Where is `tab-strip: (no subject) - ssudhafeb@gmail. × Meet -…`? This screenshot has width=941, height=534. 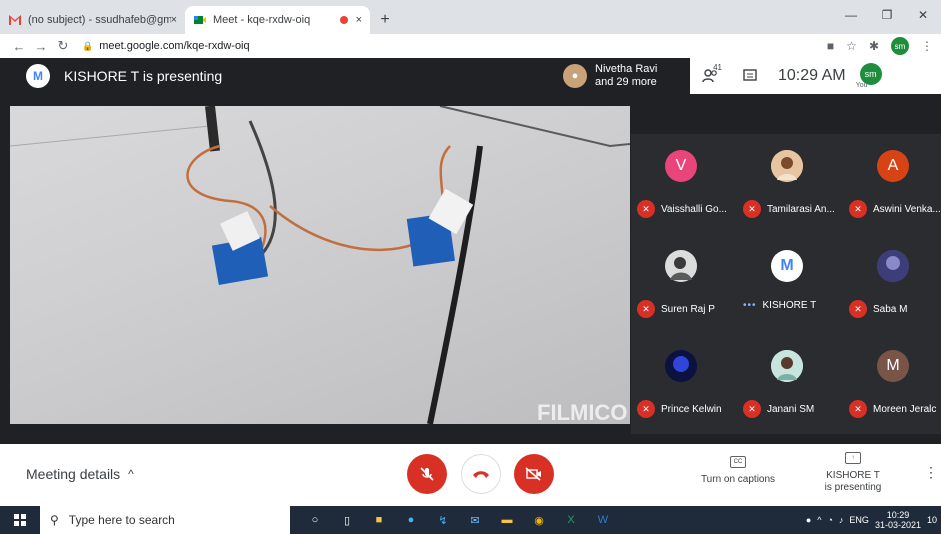 tab-strip: (no subject) - ssudhafeb@gmail. × Meet -… is located at coordinates (470, 17).